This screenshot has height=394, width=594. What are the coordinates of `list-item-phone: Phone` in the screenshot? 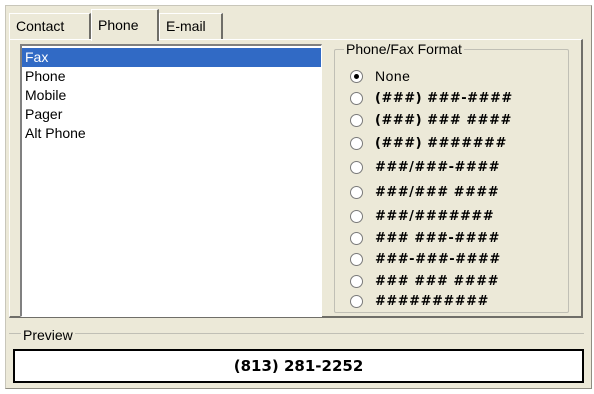 It's located at (171, 76).